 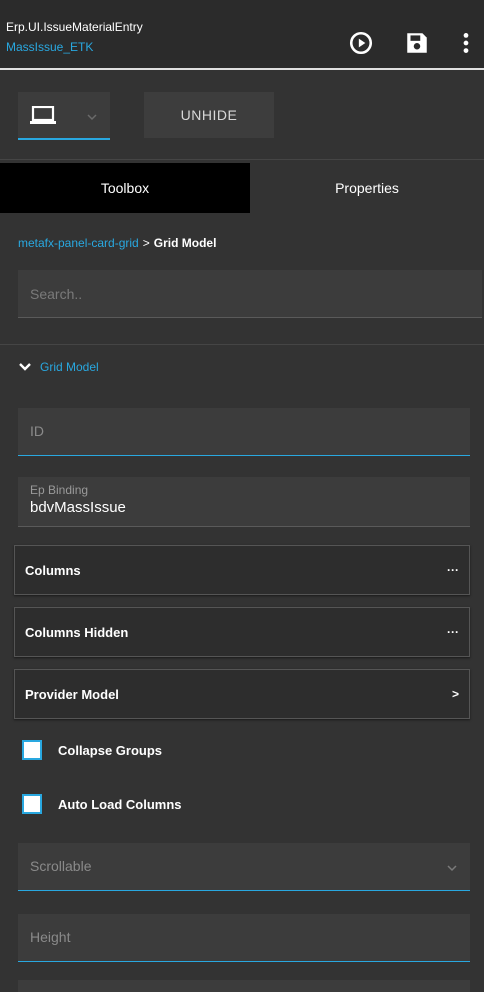 What do you see at coordinates (242, 35) in the screenshot?
I see `app-header: Erp.UI.IssueMaterialEntry MassIssue_ETK` at bounding box center [242, 35].